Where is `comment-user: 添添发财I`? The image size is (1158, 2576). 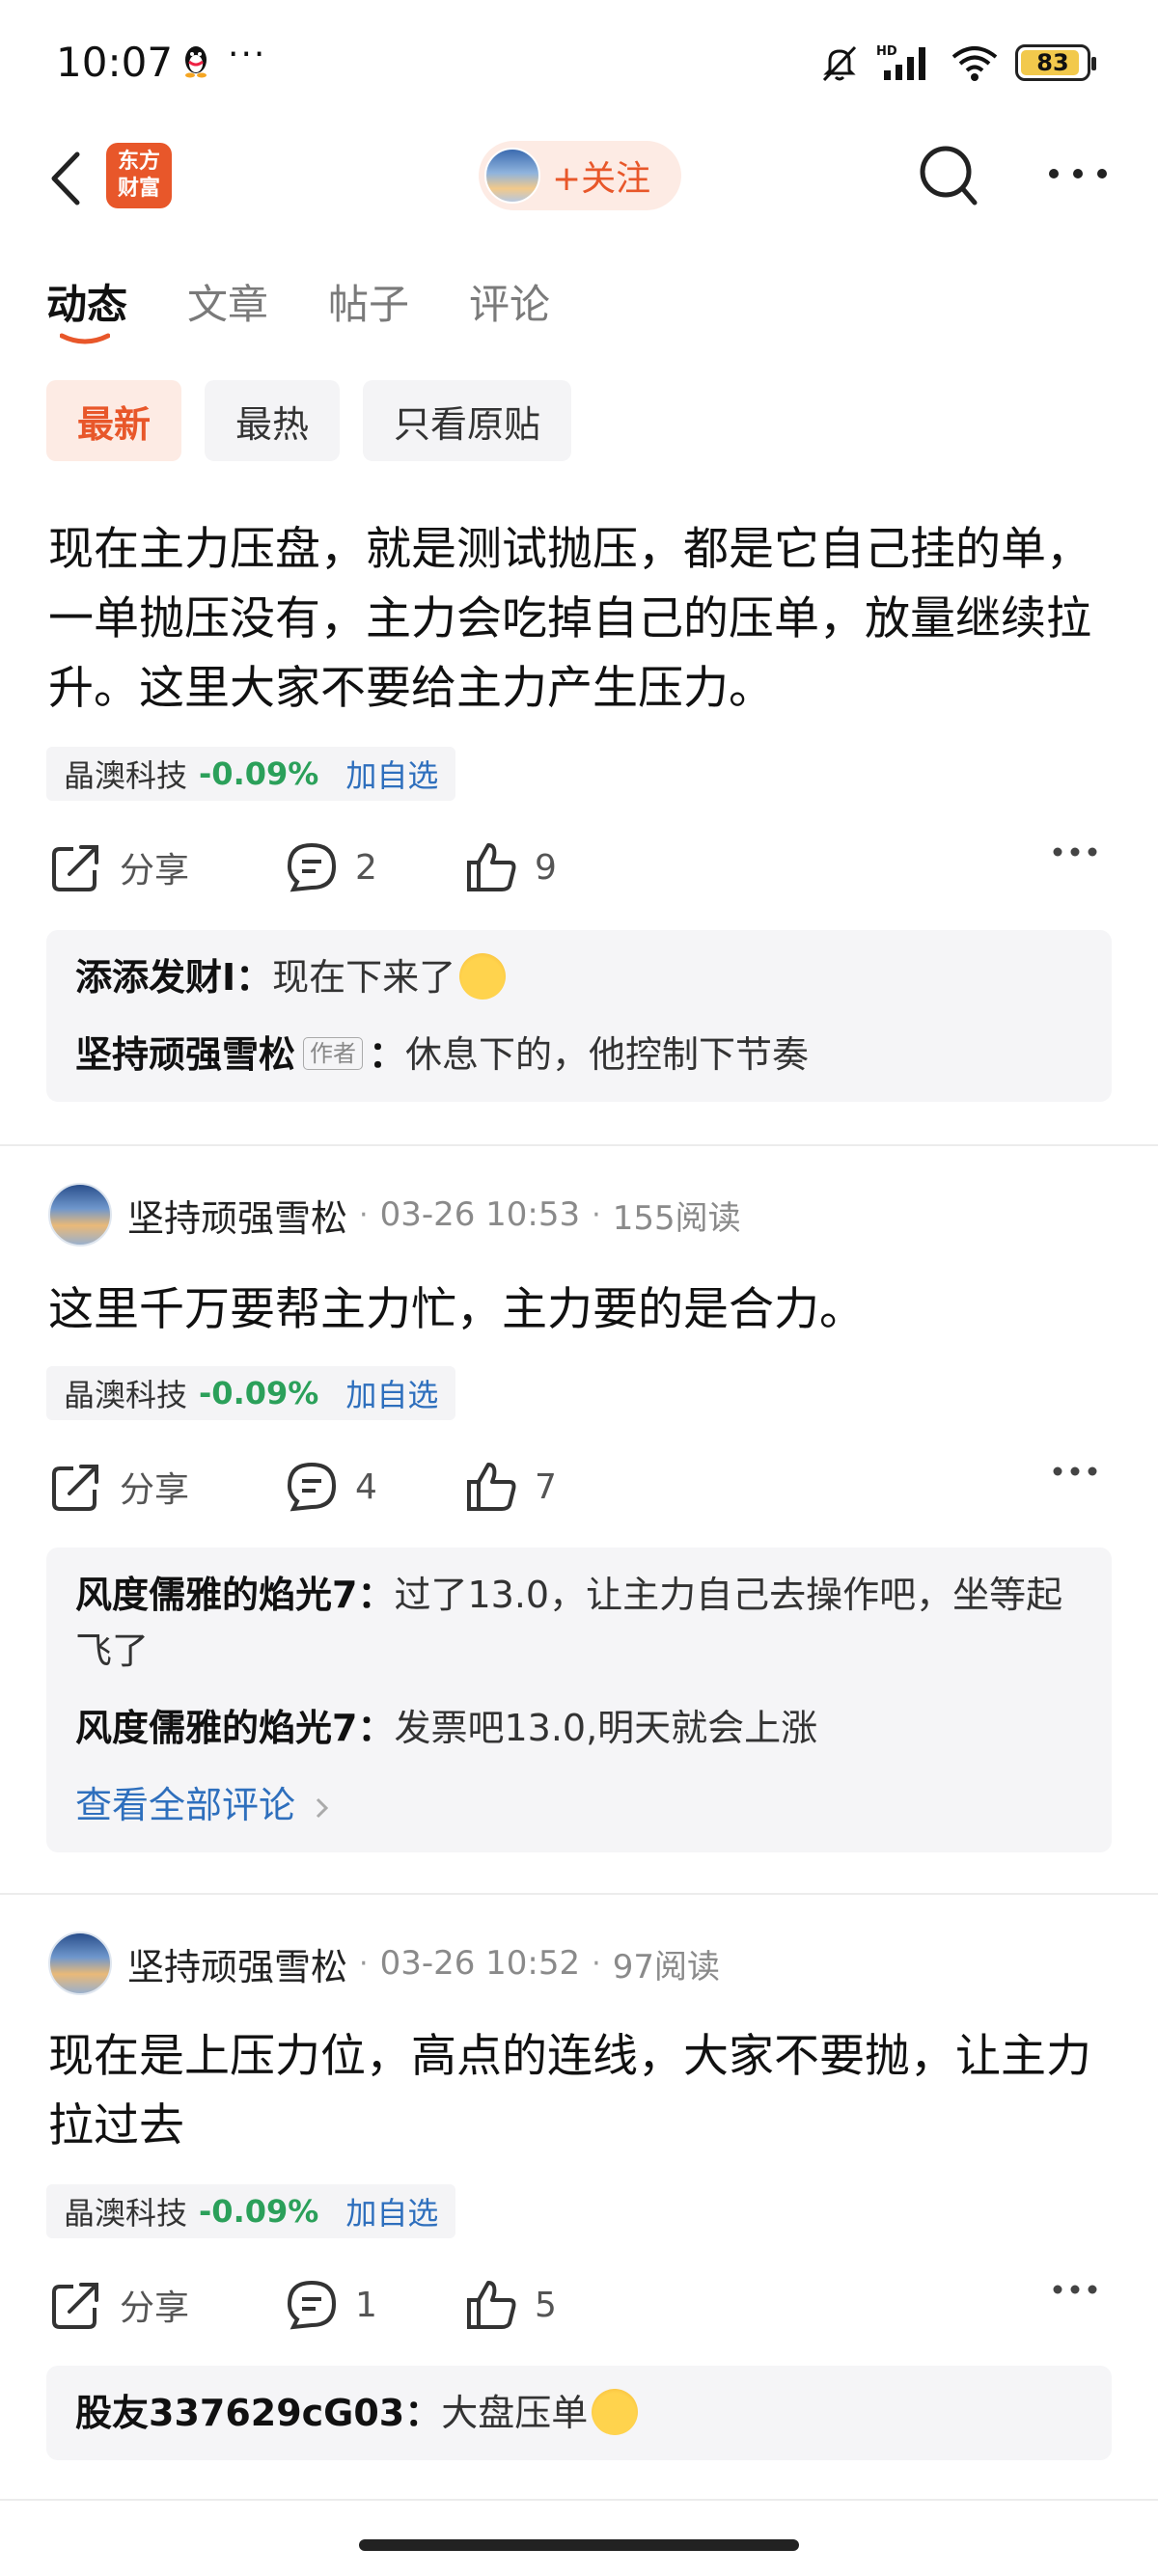
comment-user: 添添发财I is located at coordinates (155, 977).